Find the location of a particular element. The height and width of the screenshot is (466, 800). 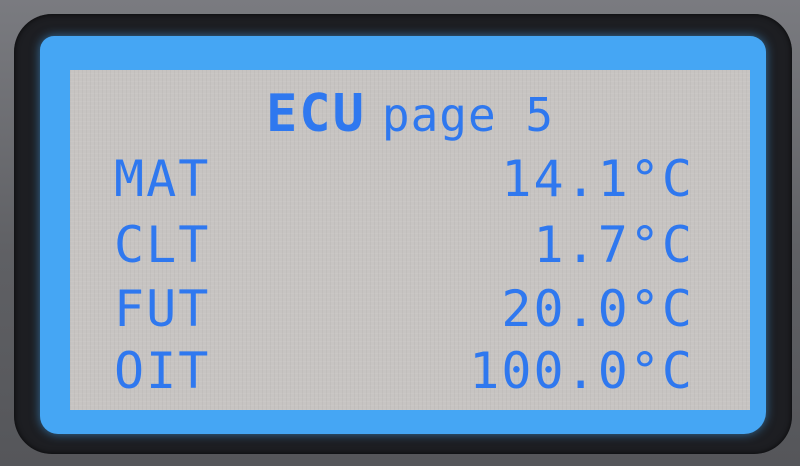

reading-value: 100.0°C is located at coordinates (581, 371).